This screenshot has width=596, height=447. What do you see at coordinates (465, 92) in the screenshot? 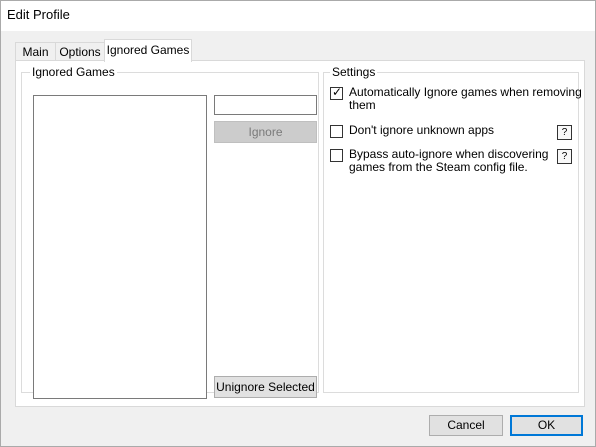
I see `auto-ignore-label-line1: Automatically Ignore games when removing` at bounding box center [465, 92].